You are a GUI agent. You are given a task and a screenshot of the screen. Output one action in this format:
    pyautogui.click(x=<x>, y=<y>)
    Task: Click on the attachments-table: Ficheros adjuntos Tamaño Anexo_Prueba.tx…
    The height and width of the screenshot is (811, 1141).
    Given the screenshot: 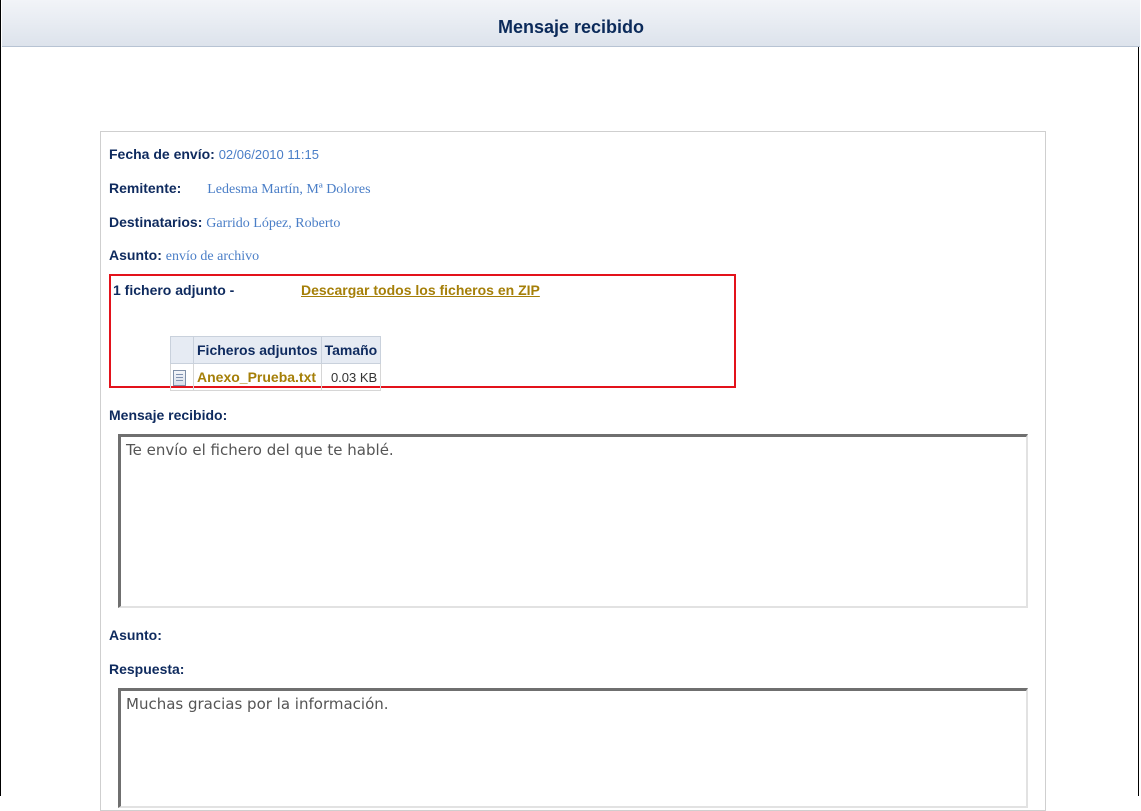 What is the action you would take?
    pyautogui.click(x=276, y=363)
    